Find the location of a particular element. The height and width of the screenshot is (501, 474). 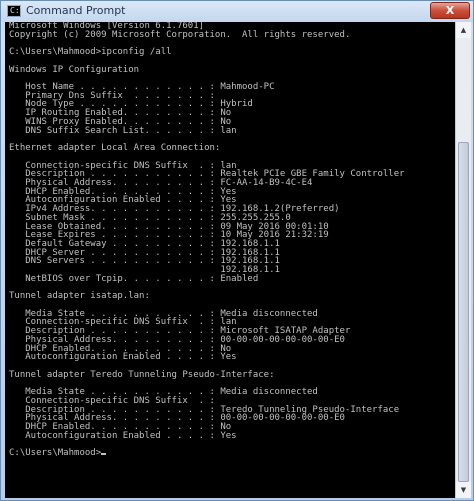

window-title: Command Prompt is located at coordinates (76, 10).